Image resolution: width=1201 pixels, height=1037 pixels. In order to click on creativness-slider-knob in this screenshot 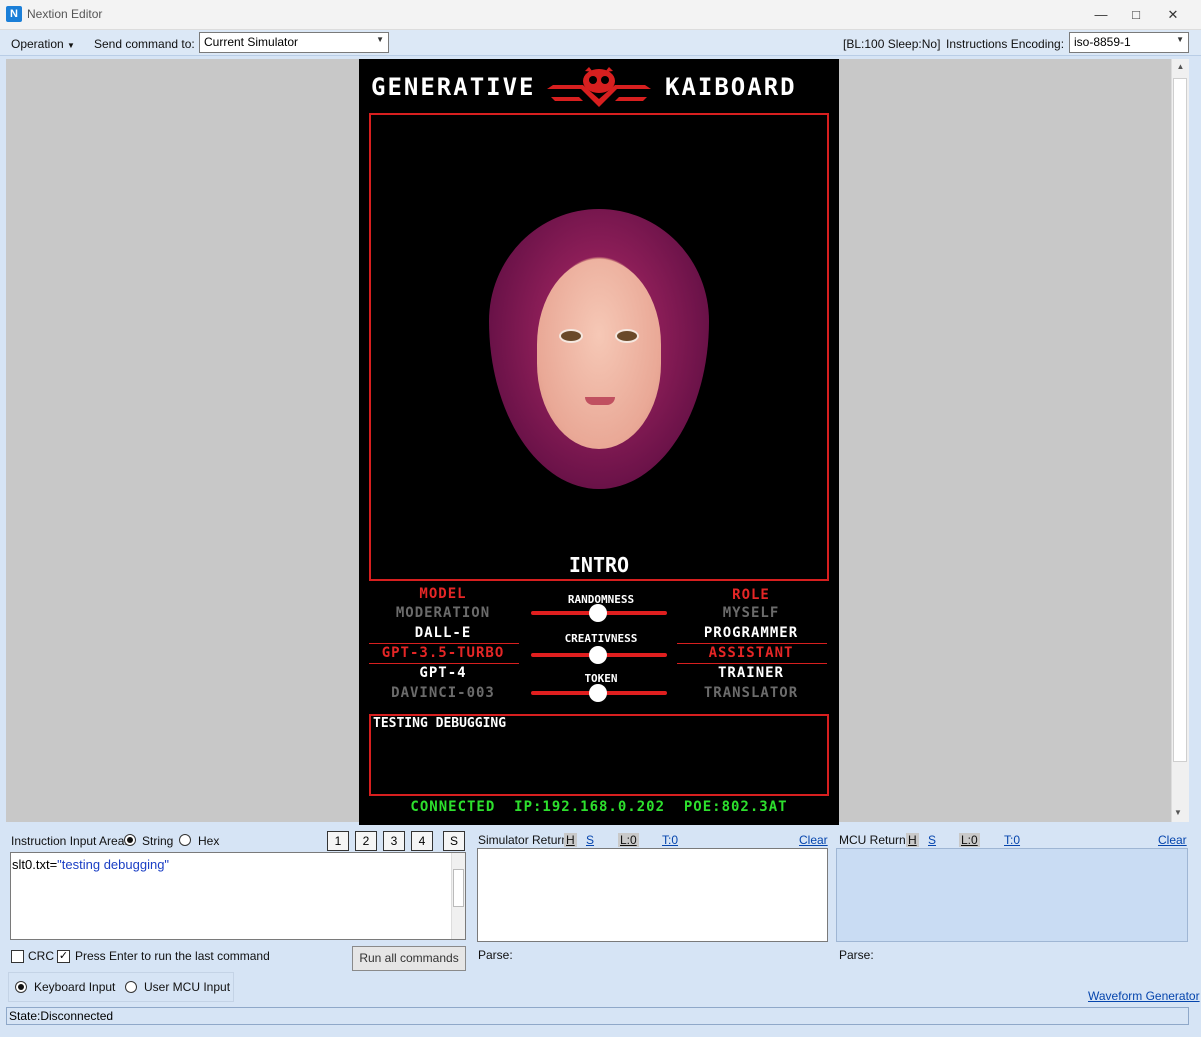, I will do `click(598, 655)`.